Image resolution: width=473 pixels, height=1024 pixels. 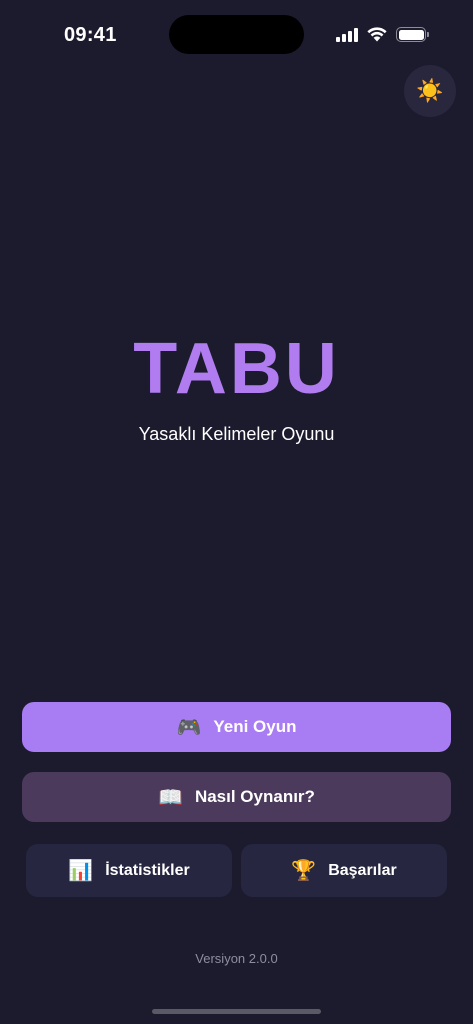 I want to click on status-time: 09:41, so click(x=90, y=35).